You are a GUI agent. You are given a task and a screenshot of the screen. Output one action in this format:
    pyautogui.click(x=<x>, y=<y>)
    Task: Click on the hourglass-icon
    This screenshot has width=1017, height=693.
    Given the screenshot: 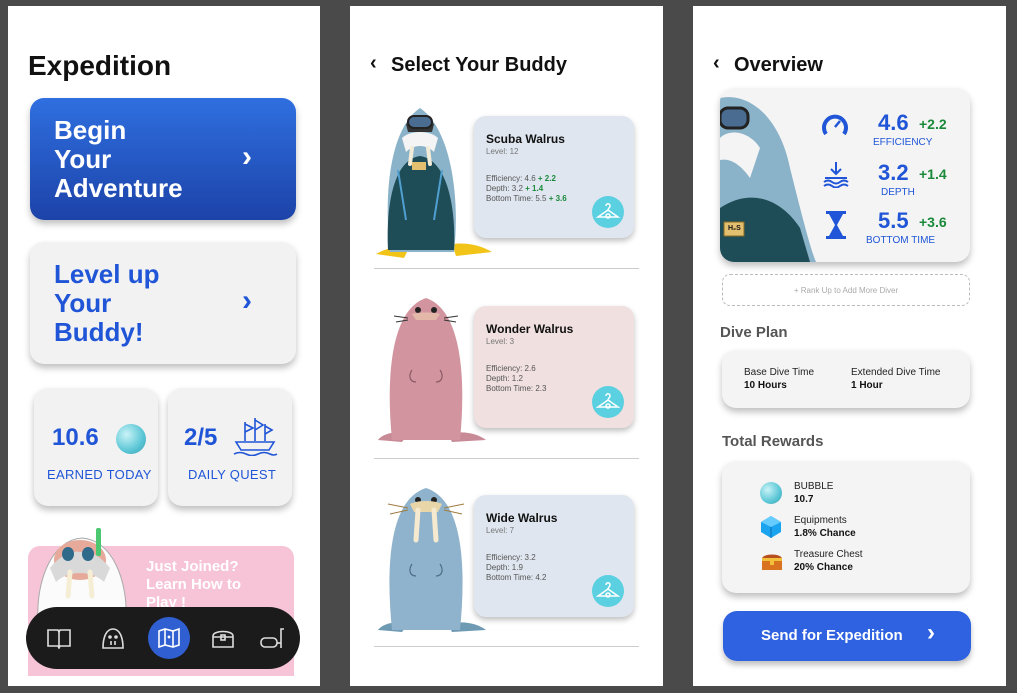 What is the action you would take?
    pyautogui.click(x=836, y=225)
    